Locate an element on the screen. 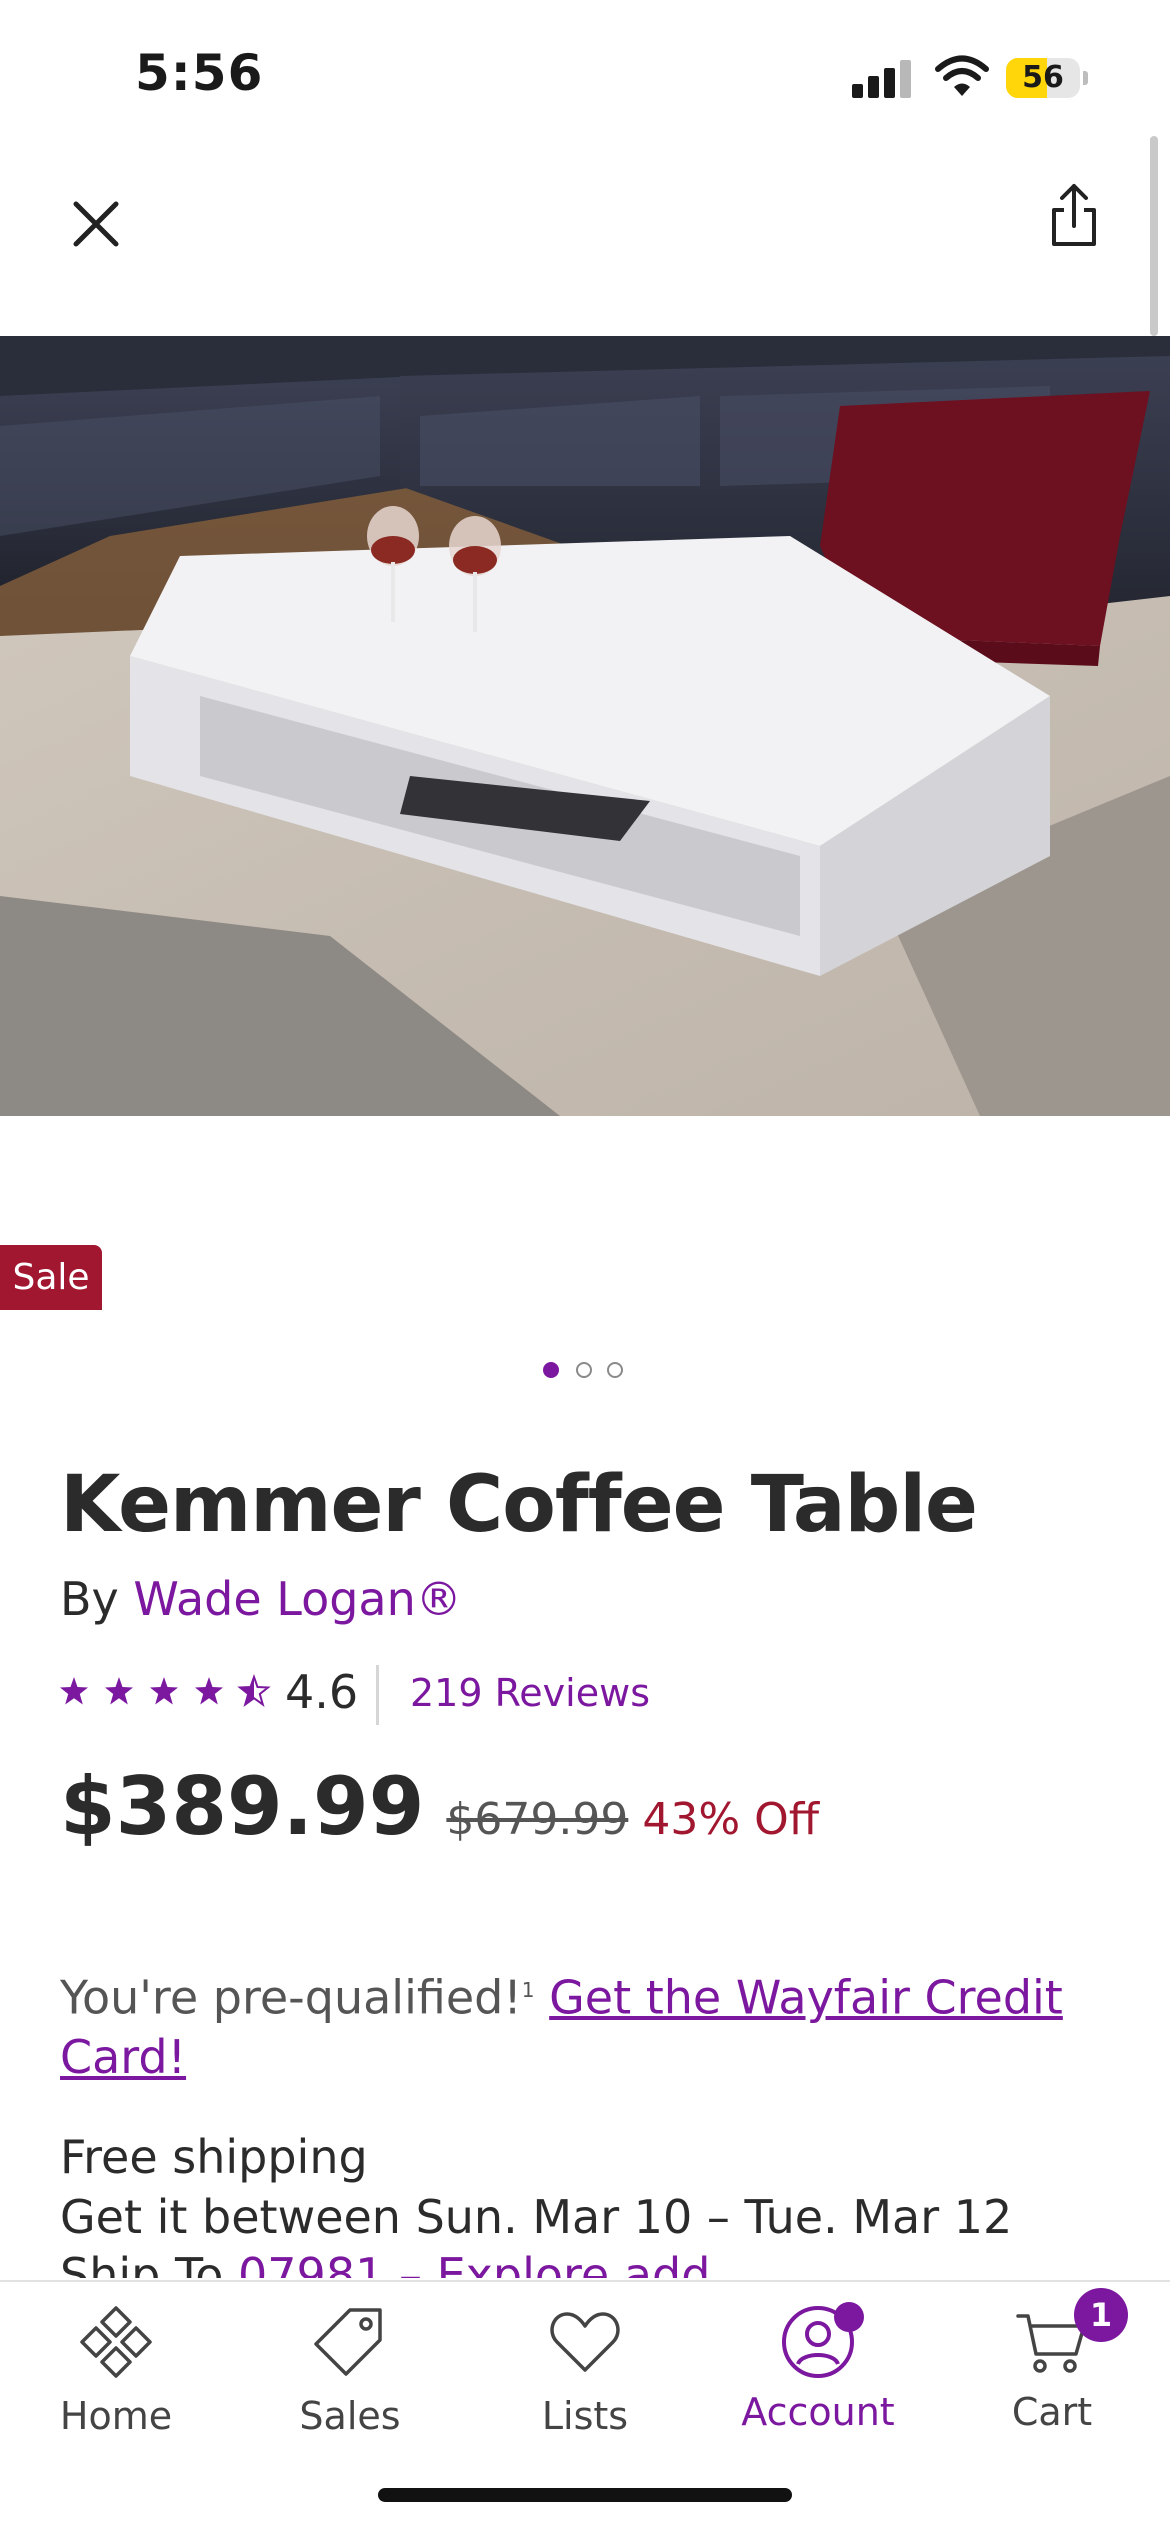 This screenshot has height=2534, width=1170. battery-percent: 56 is located at coordinates (1043, 77).